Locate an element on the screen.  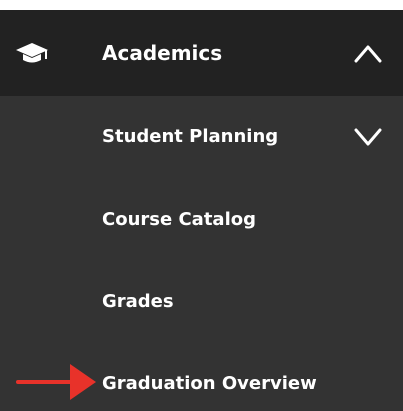
menu-item-student-planning: Student Planning is located at coordinates (201, 138).